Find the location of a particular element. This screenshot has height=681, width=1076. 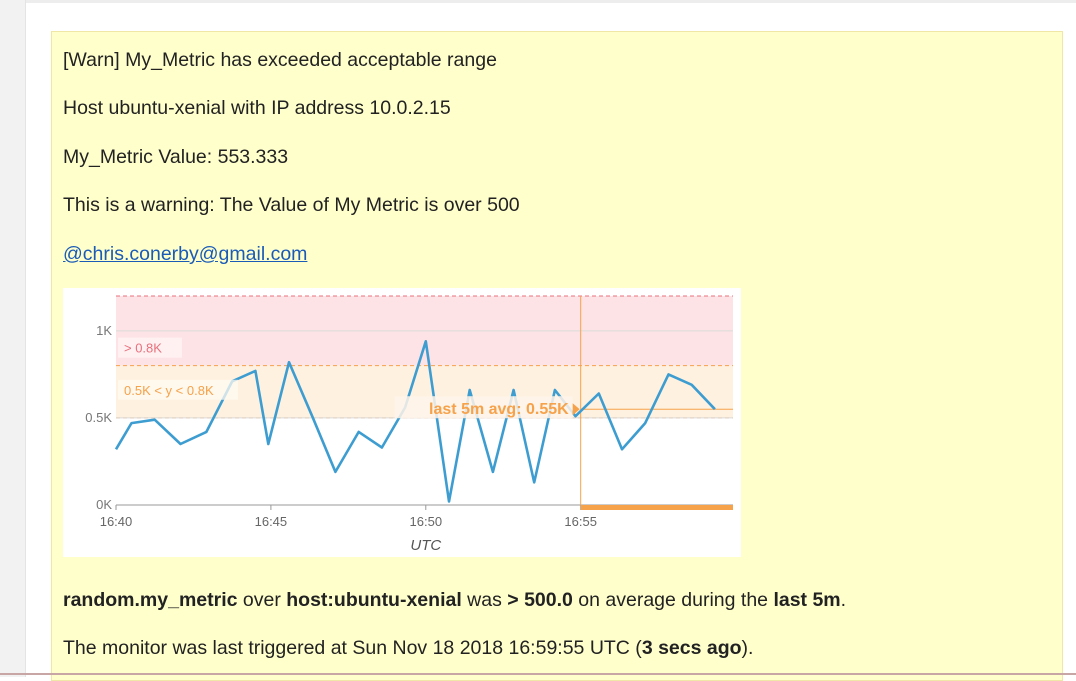

scope-name: host:ubuntu-xenial is located at coordinates (374, 600).